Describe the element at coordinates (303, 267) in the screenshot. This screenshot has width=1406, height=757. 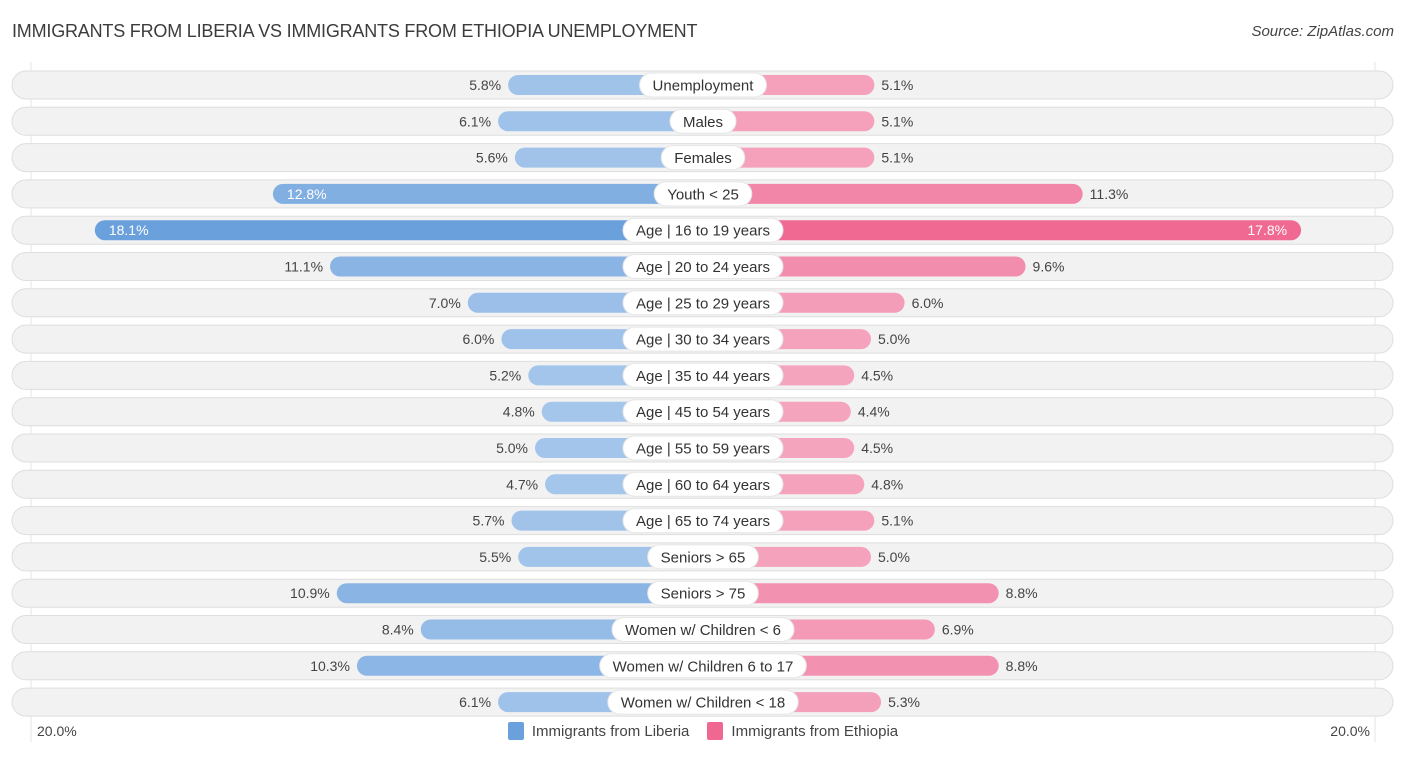
I see `value-label-liberia: 11.1%` at that location.